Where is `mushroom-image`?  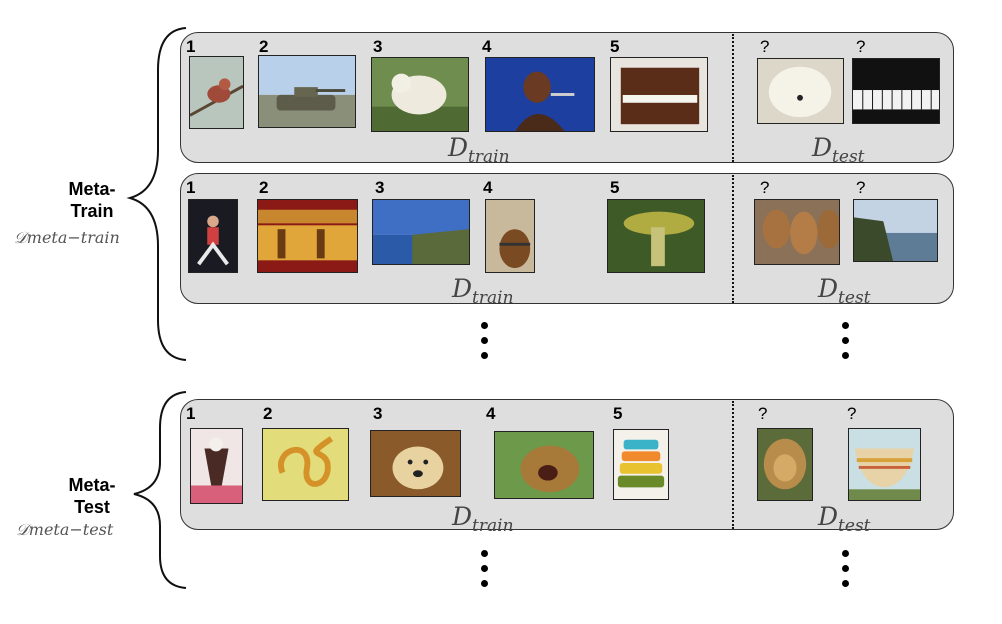 mushroom-image is located at coordinates (656, 236).